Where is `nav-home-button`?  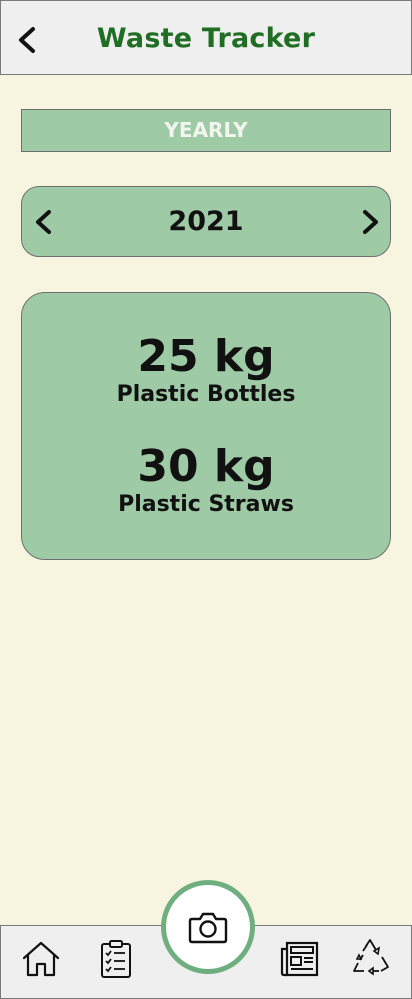
nav-home-button is located at coordinates (41, 959).